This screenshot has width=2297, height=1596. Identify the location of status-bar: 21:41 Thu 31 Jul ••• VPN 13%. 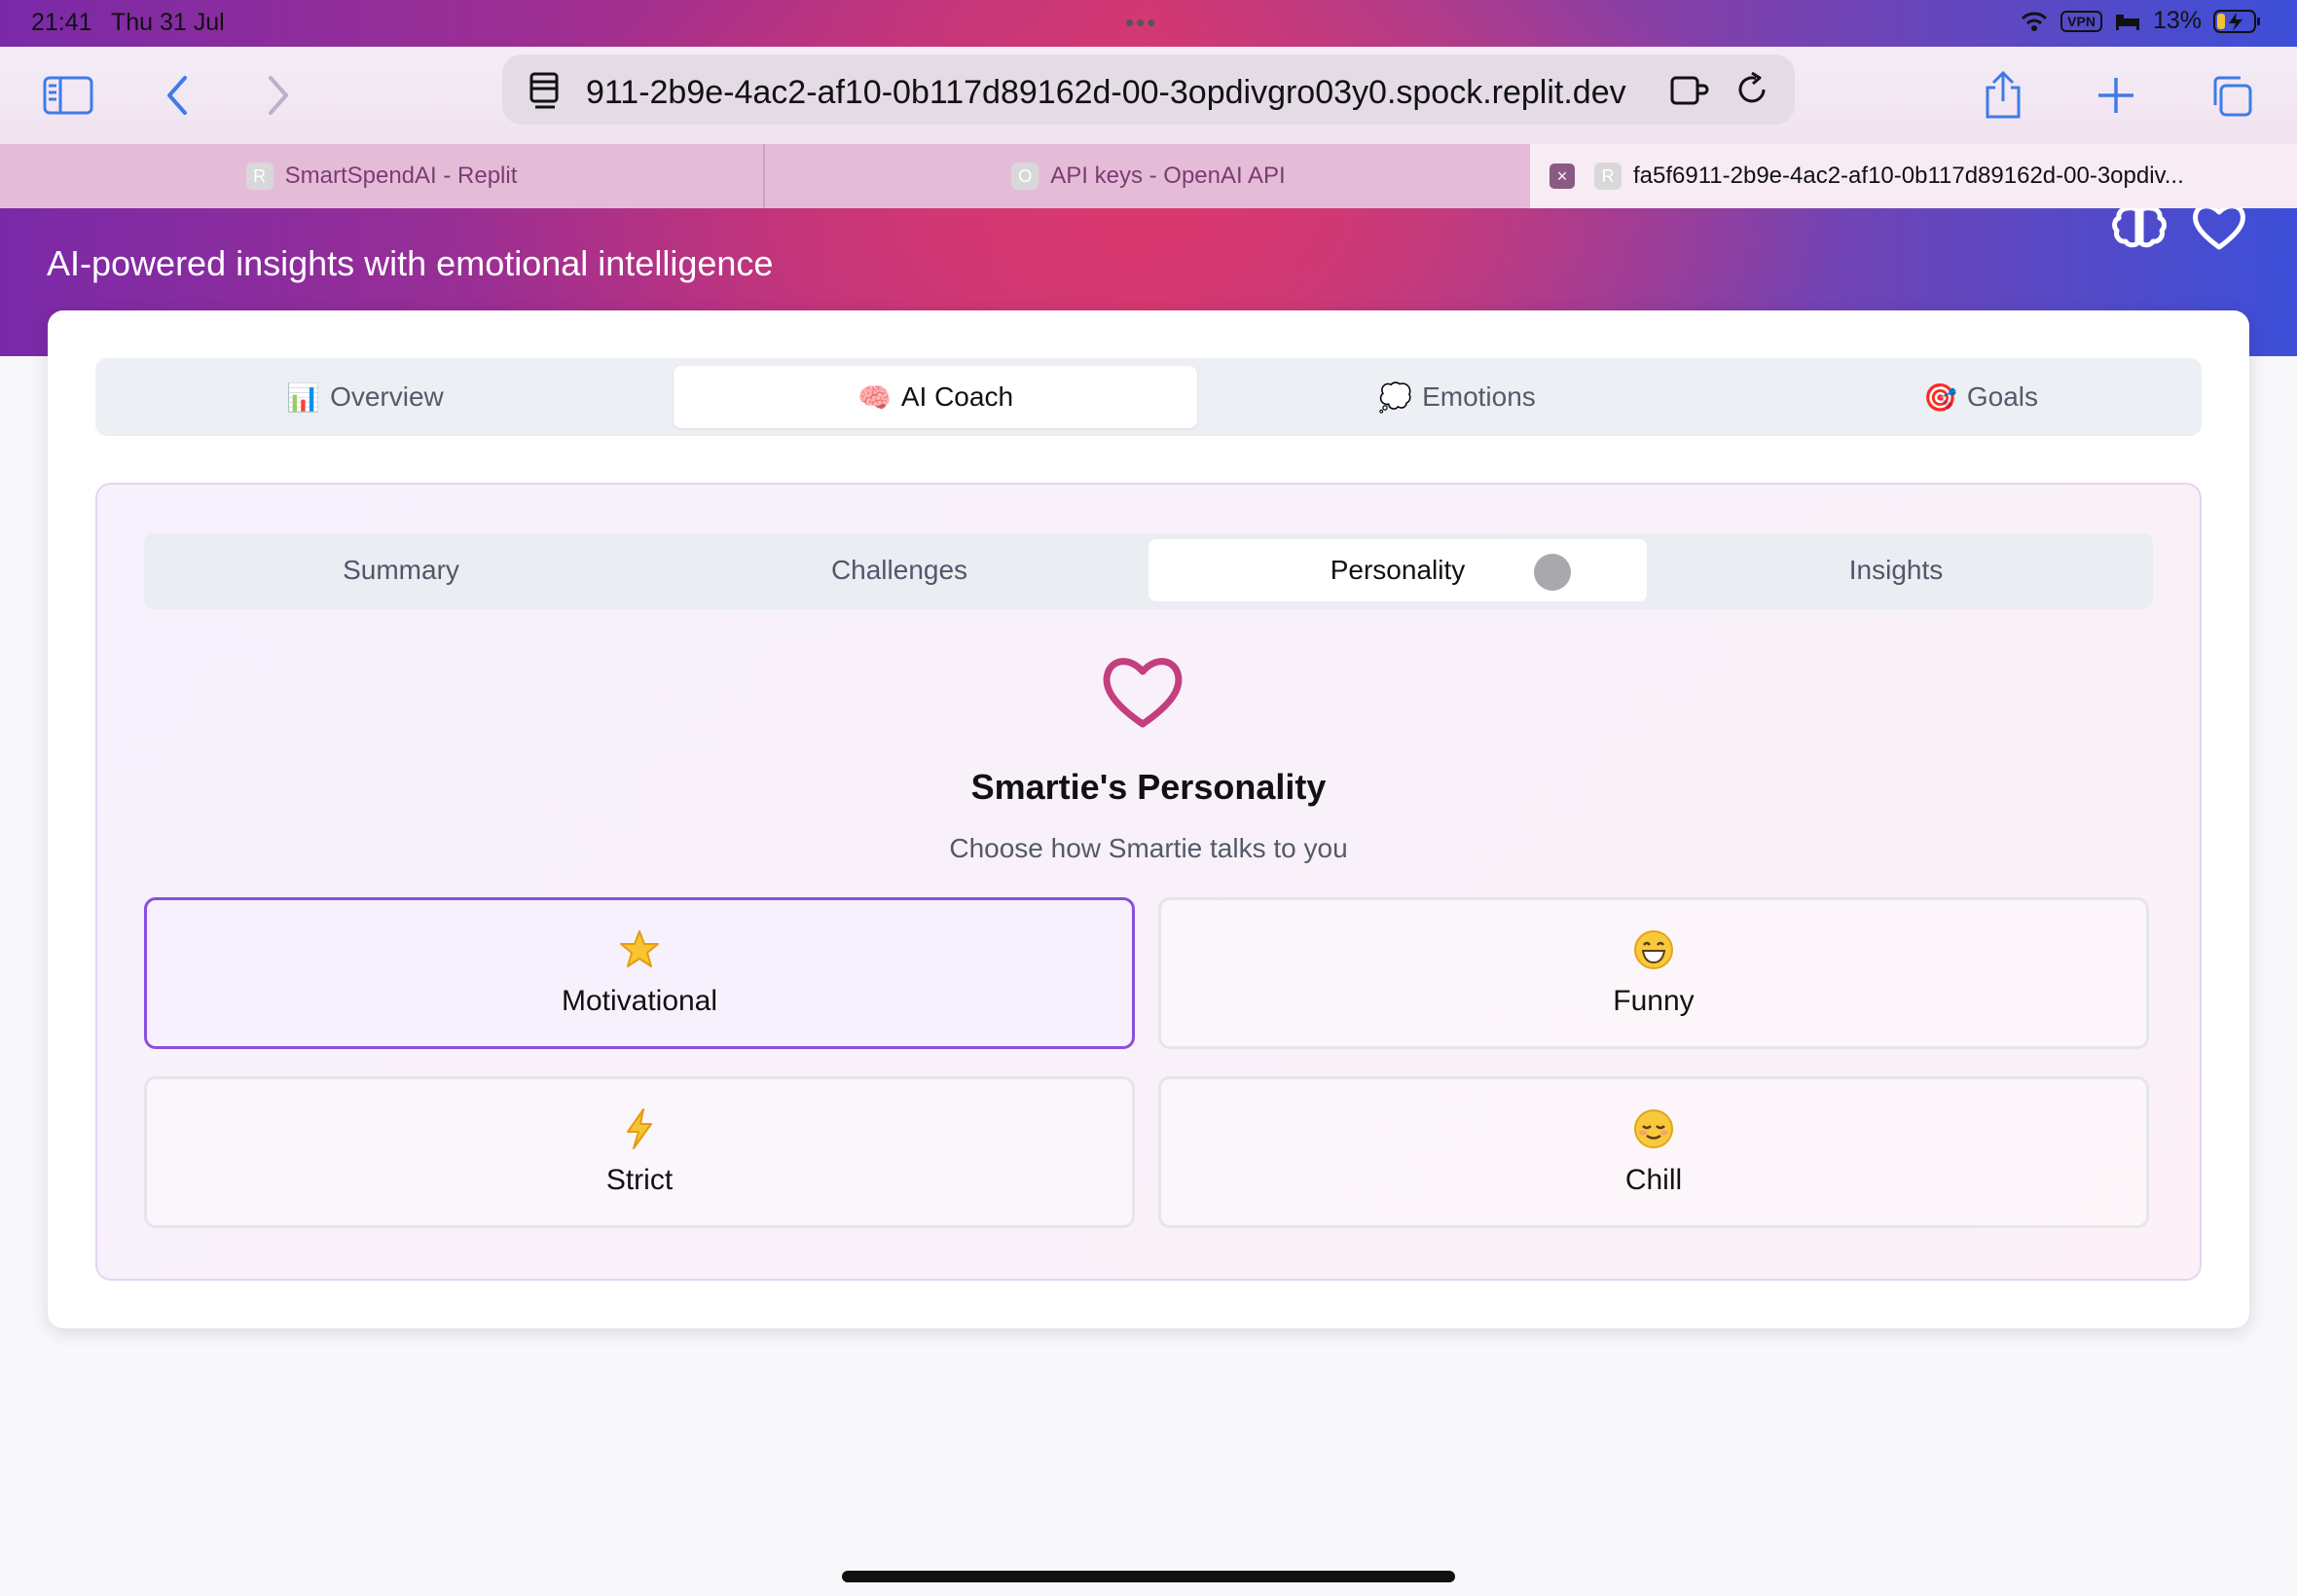
(1148, 23).